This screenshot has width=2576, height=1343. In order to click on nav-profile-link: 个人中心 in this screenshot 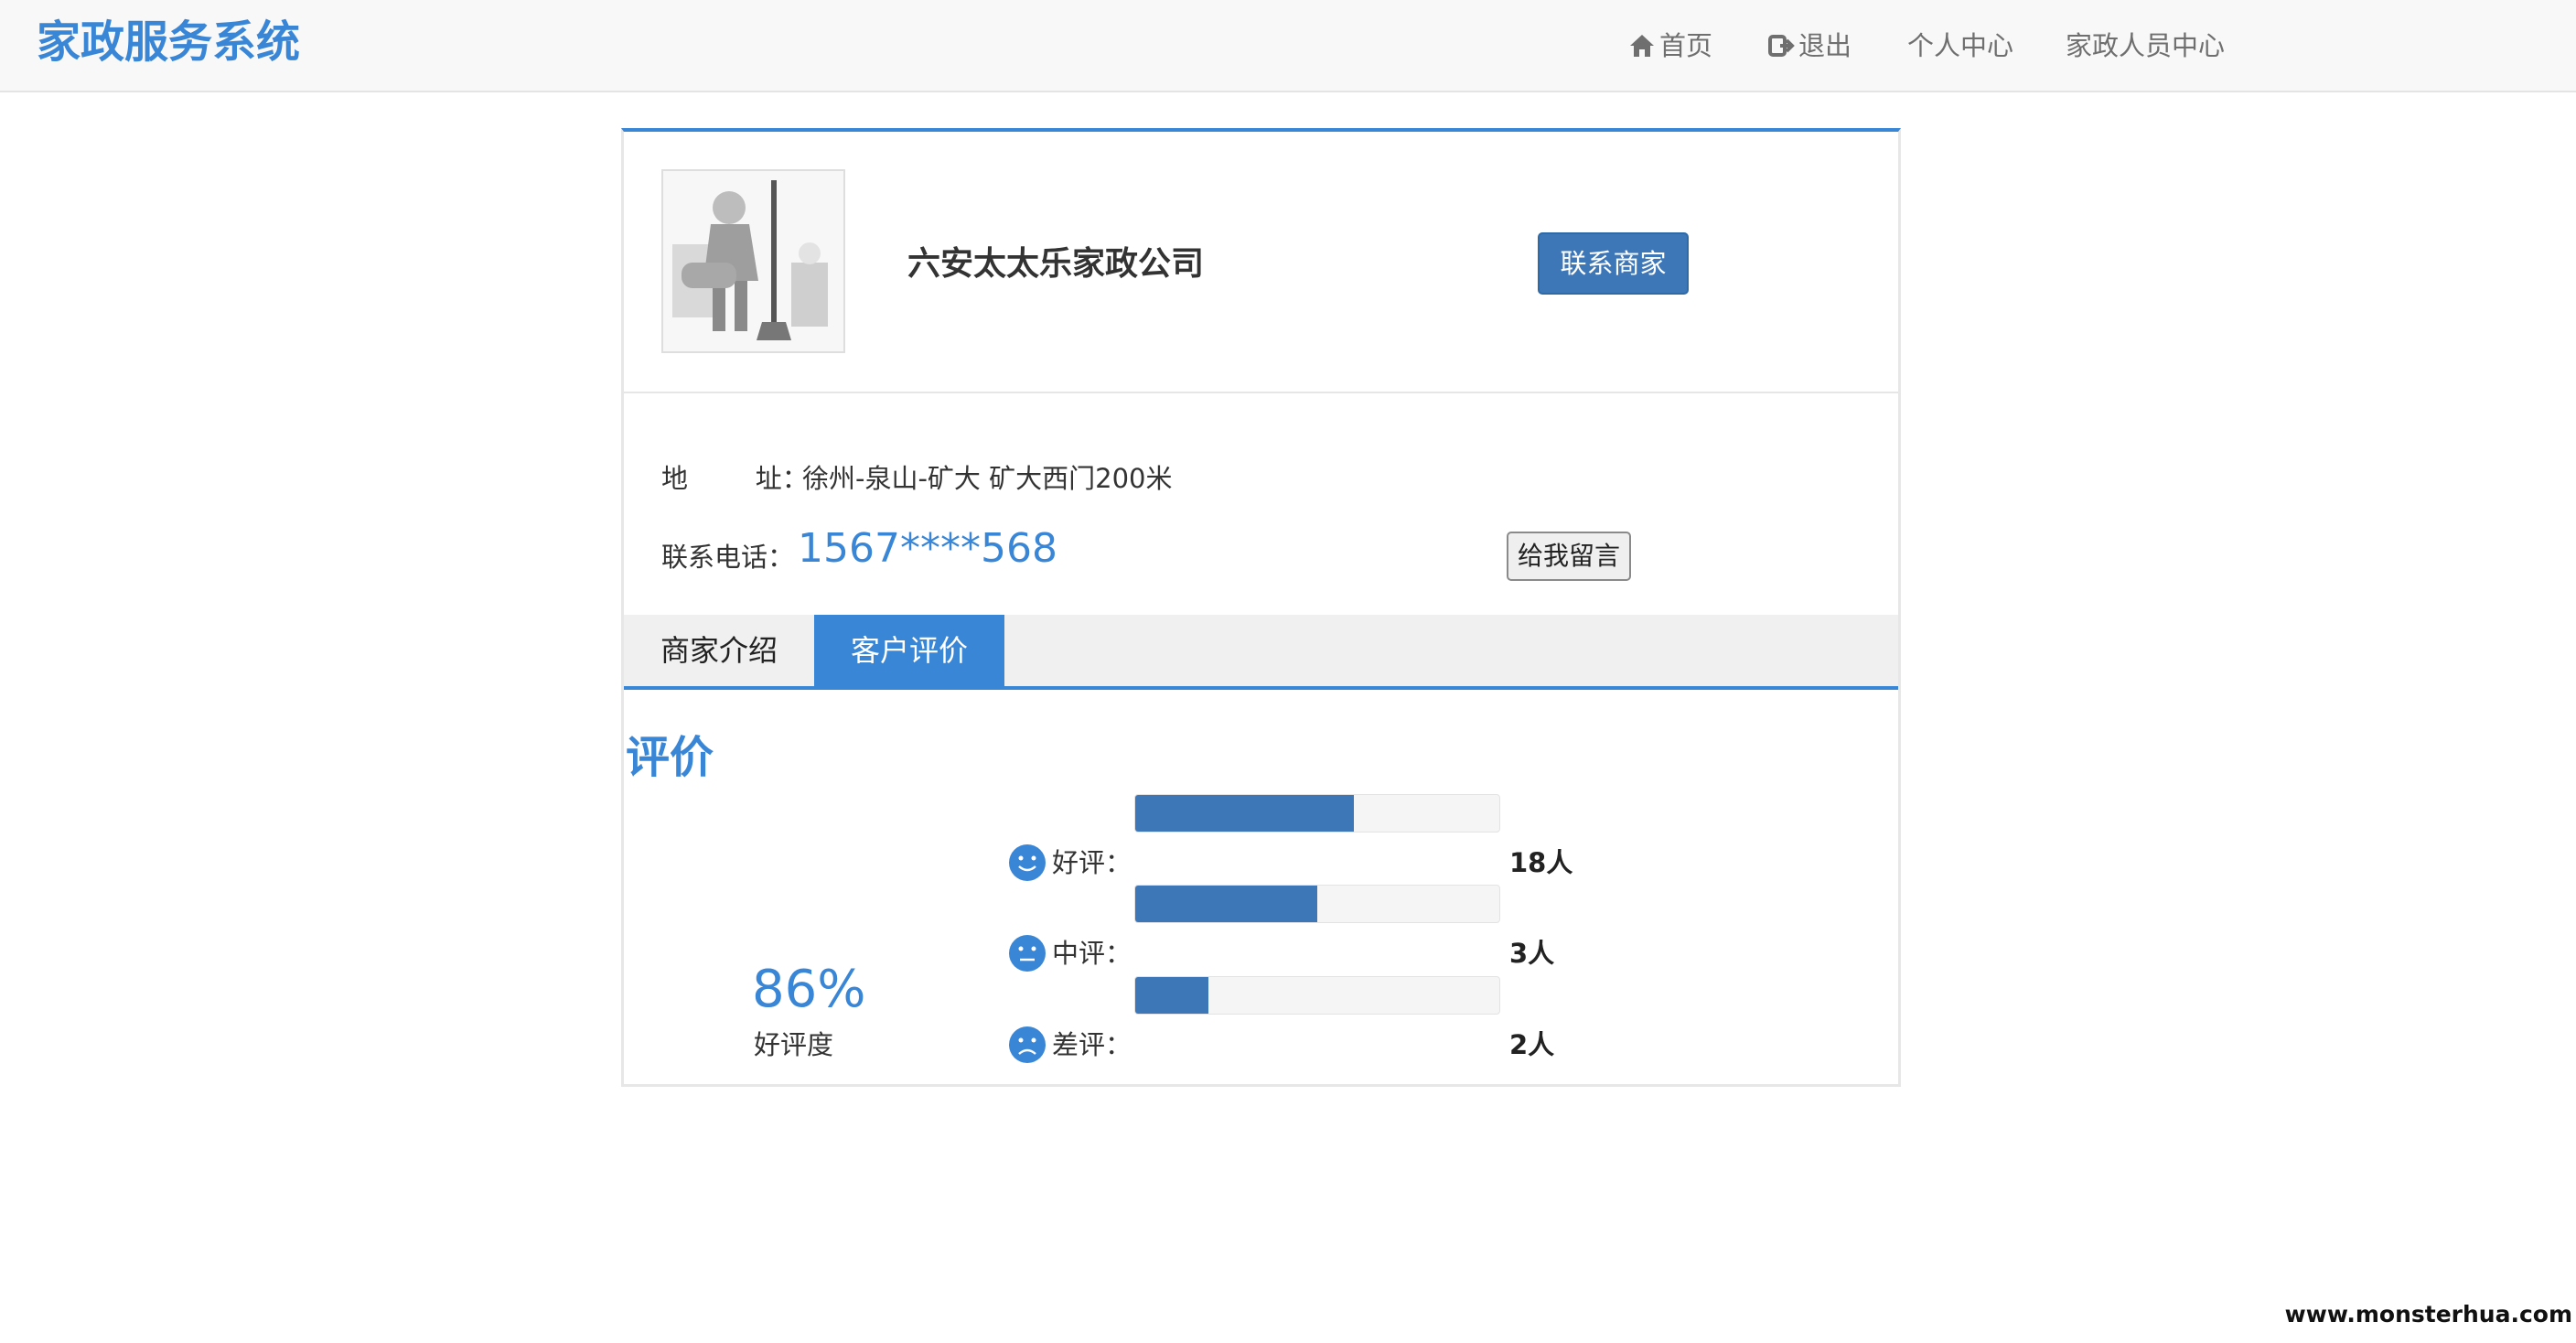, I will do `click(1960, 45)`.